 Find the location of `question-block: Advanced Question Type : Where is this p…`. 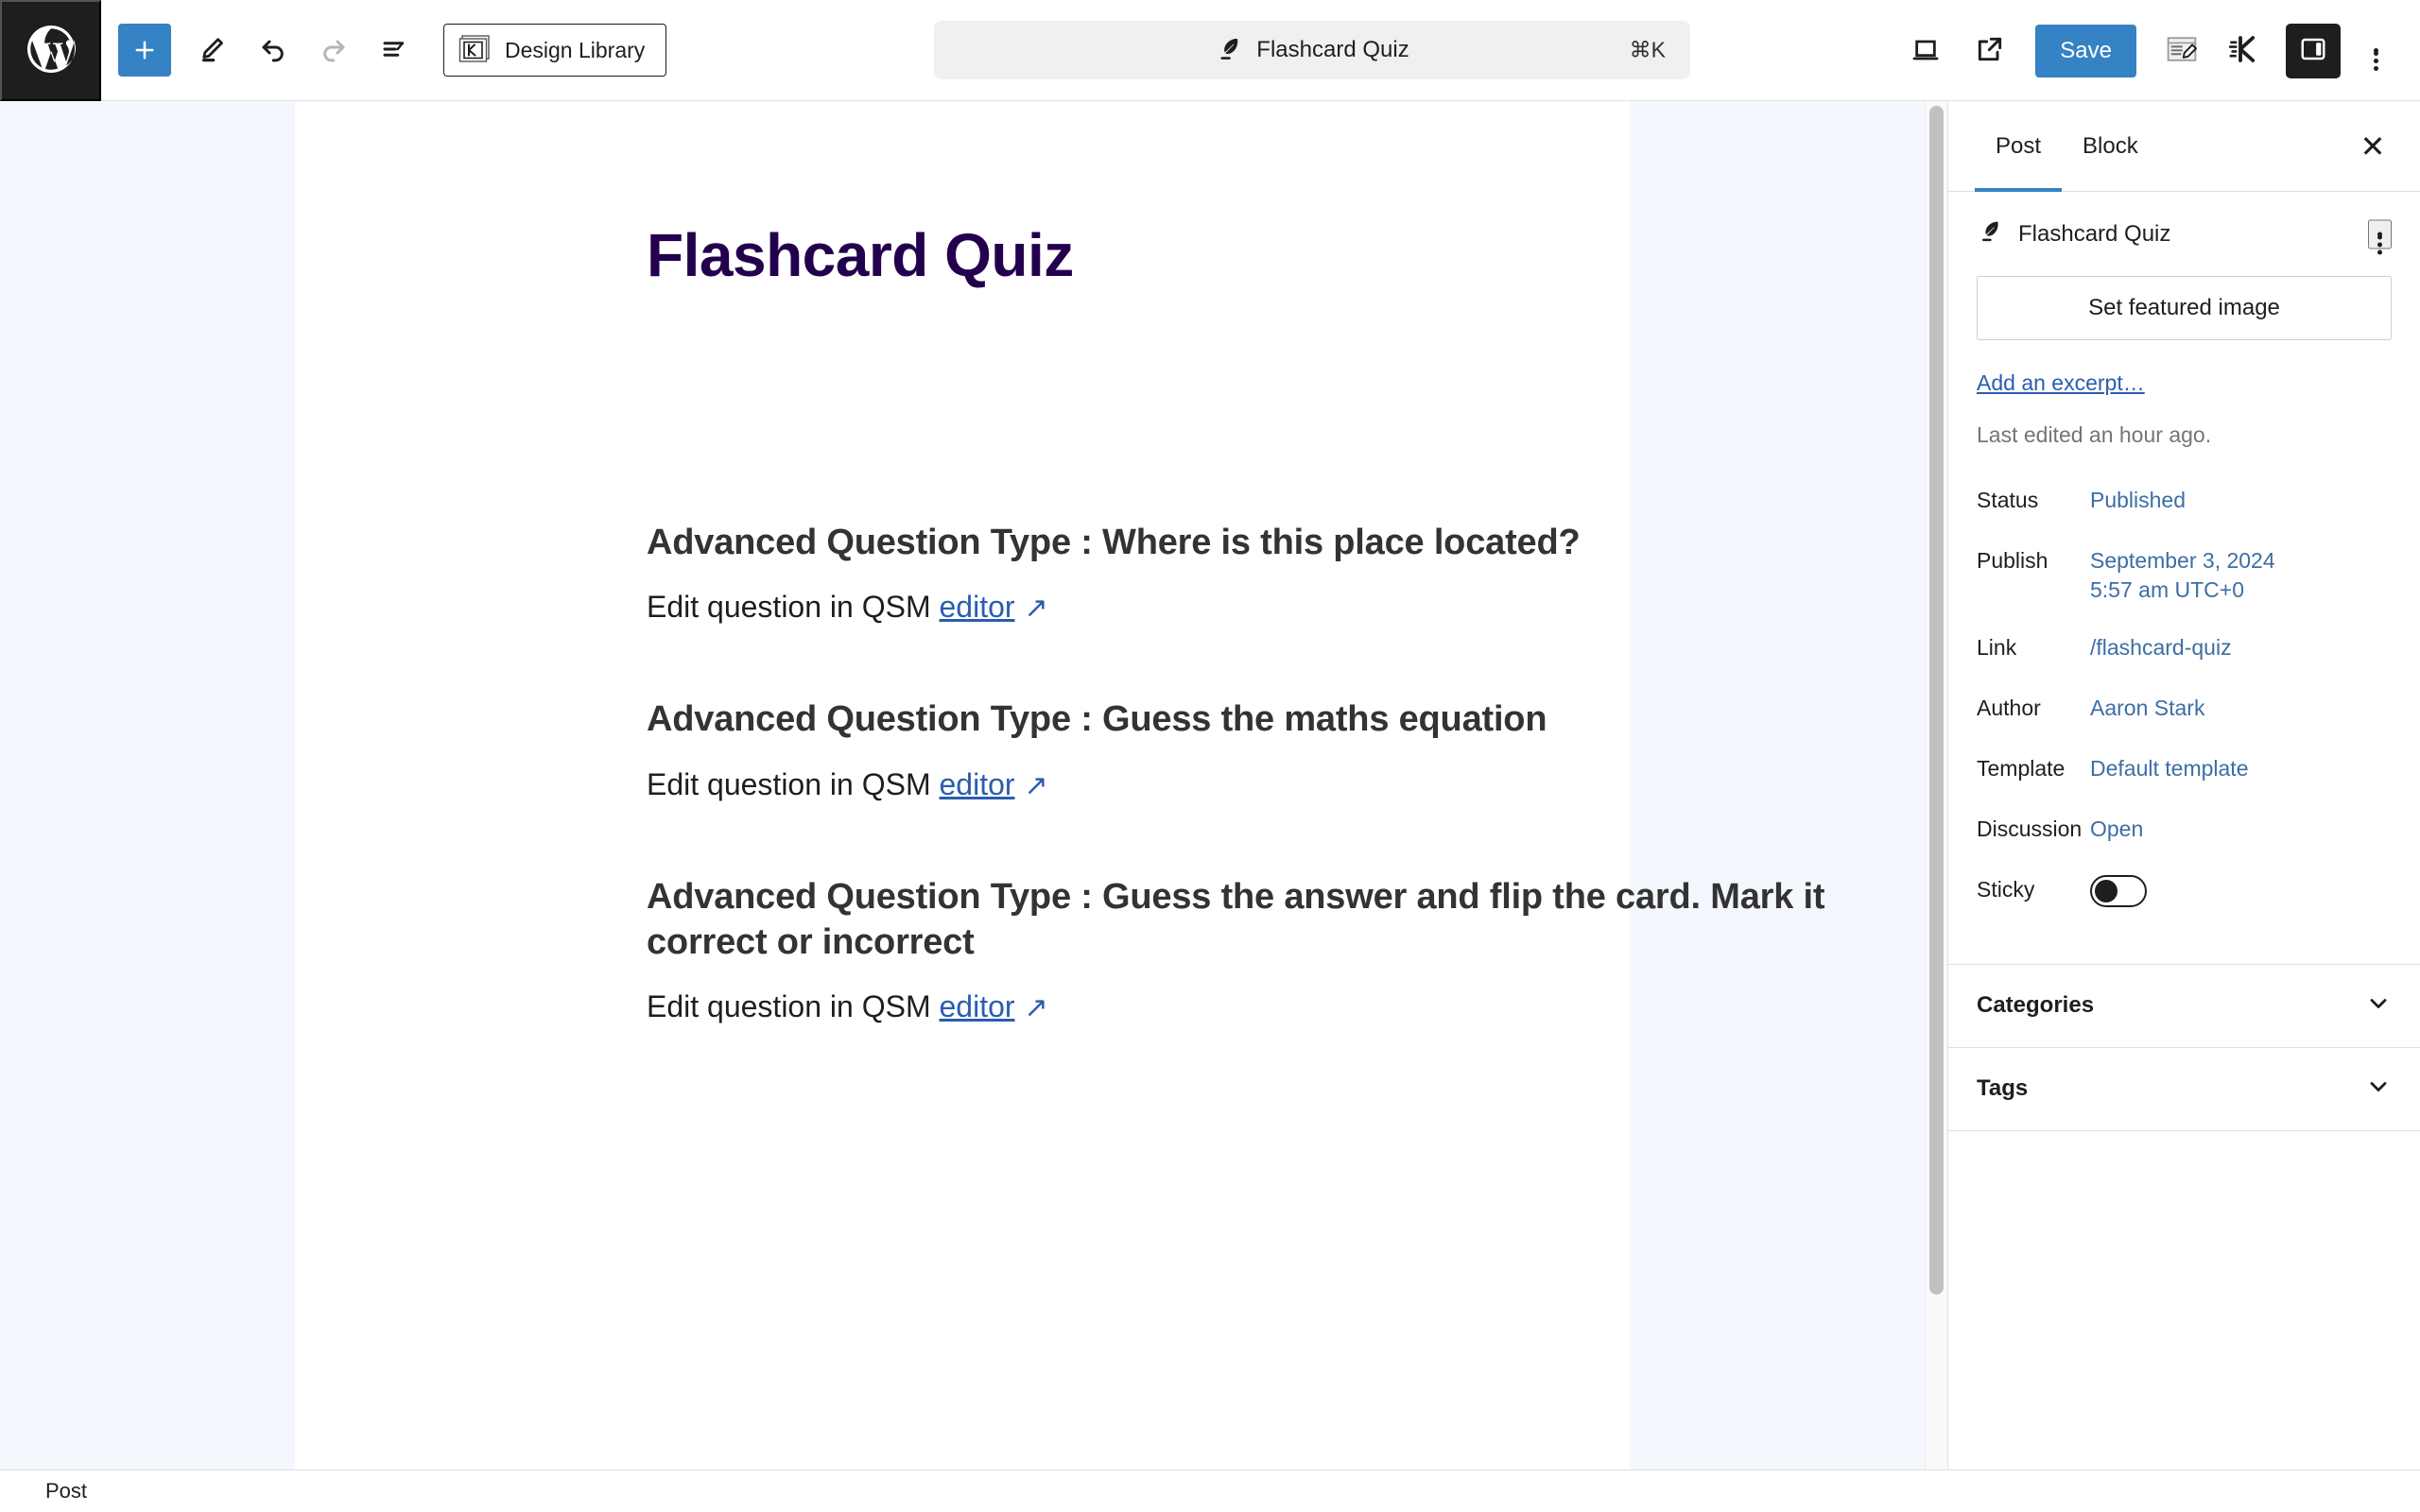

question-block: Advanced Question Type : Where is this p… is located at coordinates (1256, 572).